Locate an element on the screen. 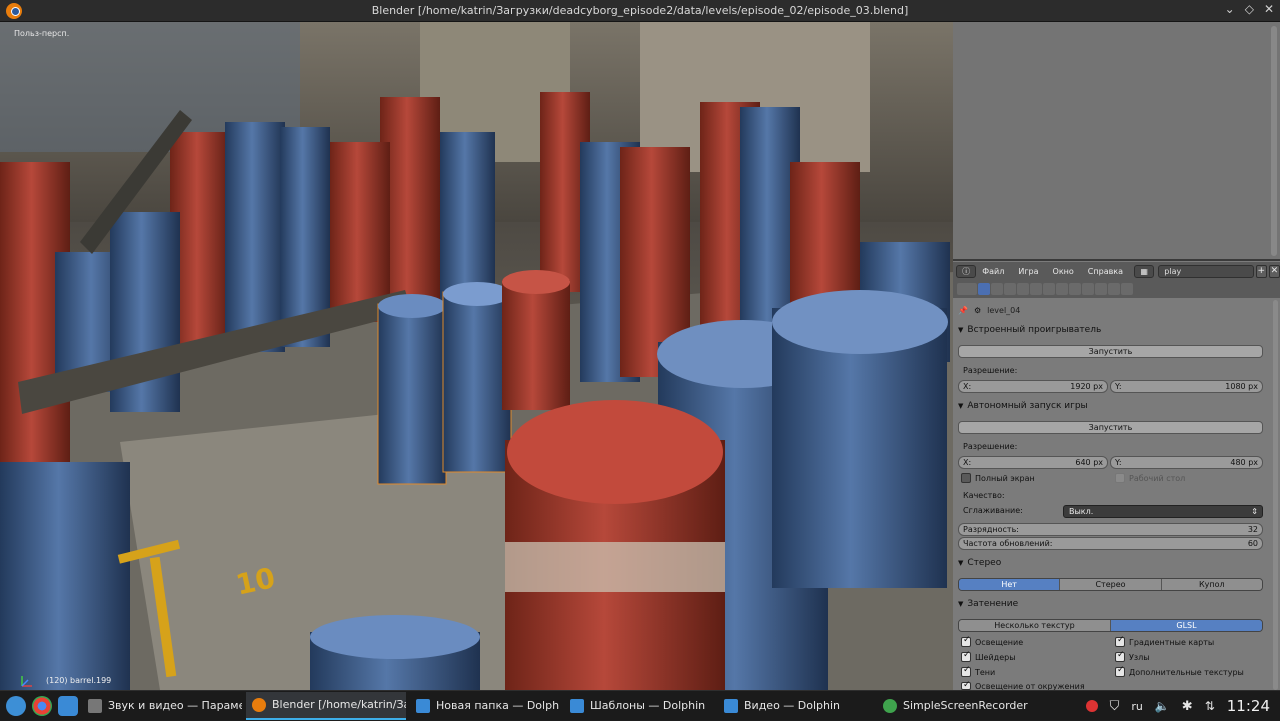 Image resolution: width=1280 pixels, height=721 pixels. antialias-dropdown: Выкл. ⇕ is located at coordinates (1163, 511).